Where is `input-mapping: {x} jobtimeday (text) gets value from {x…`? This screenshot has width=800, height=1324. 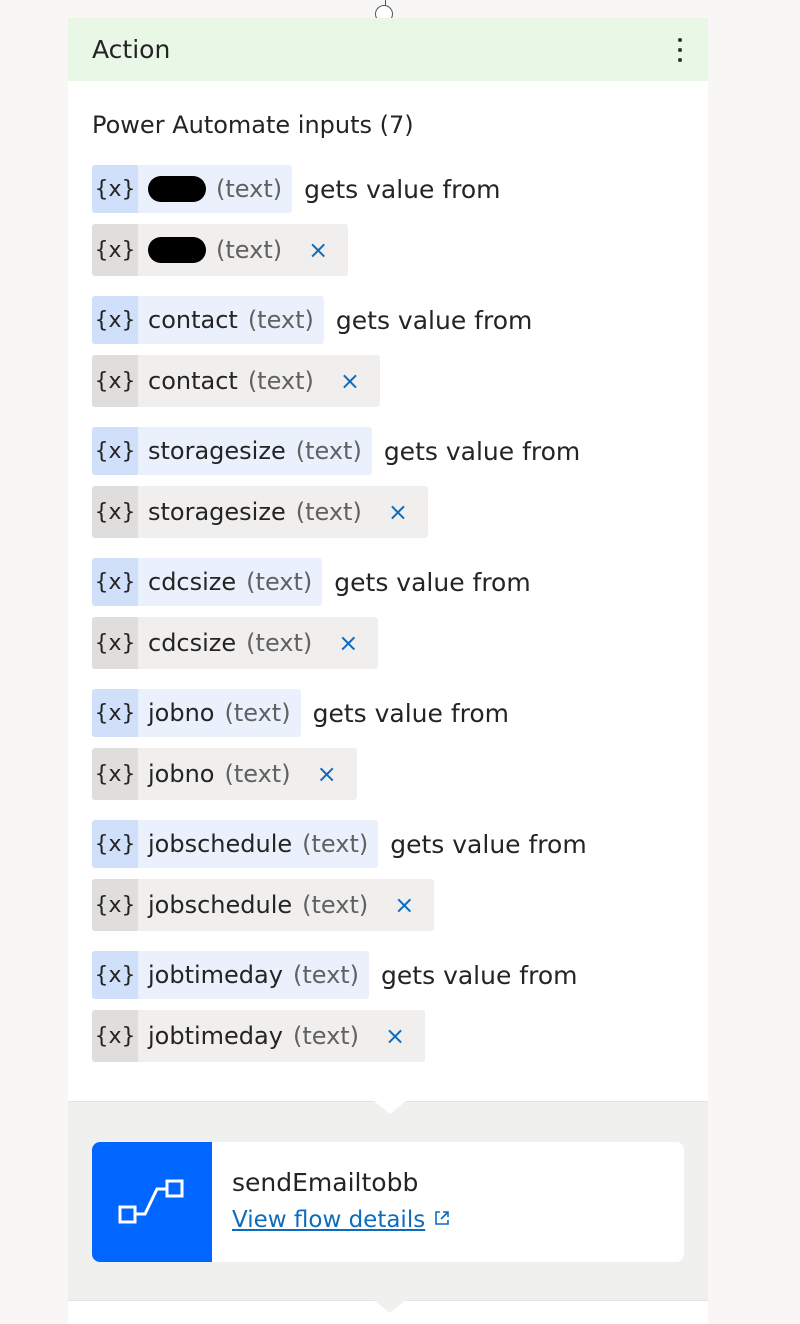 input-mapping: {x} jobtimeday (text) gets value from {x… is located at coordinates (339, 1016).